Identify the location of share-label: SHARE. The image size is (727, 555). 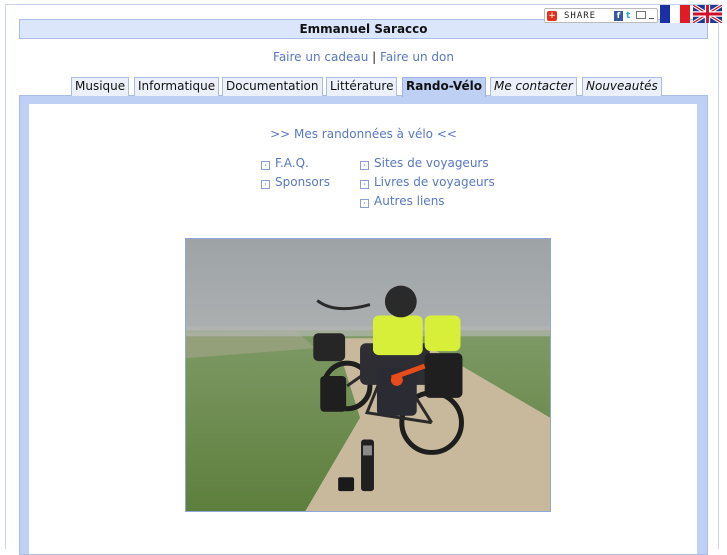
(580, 16).